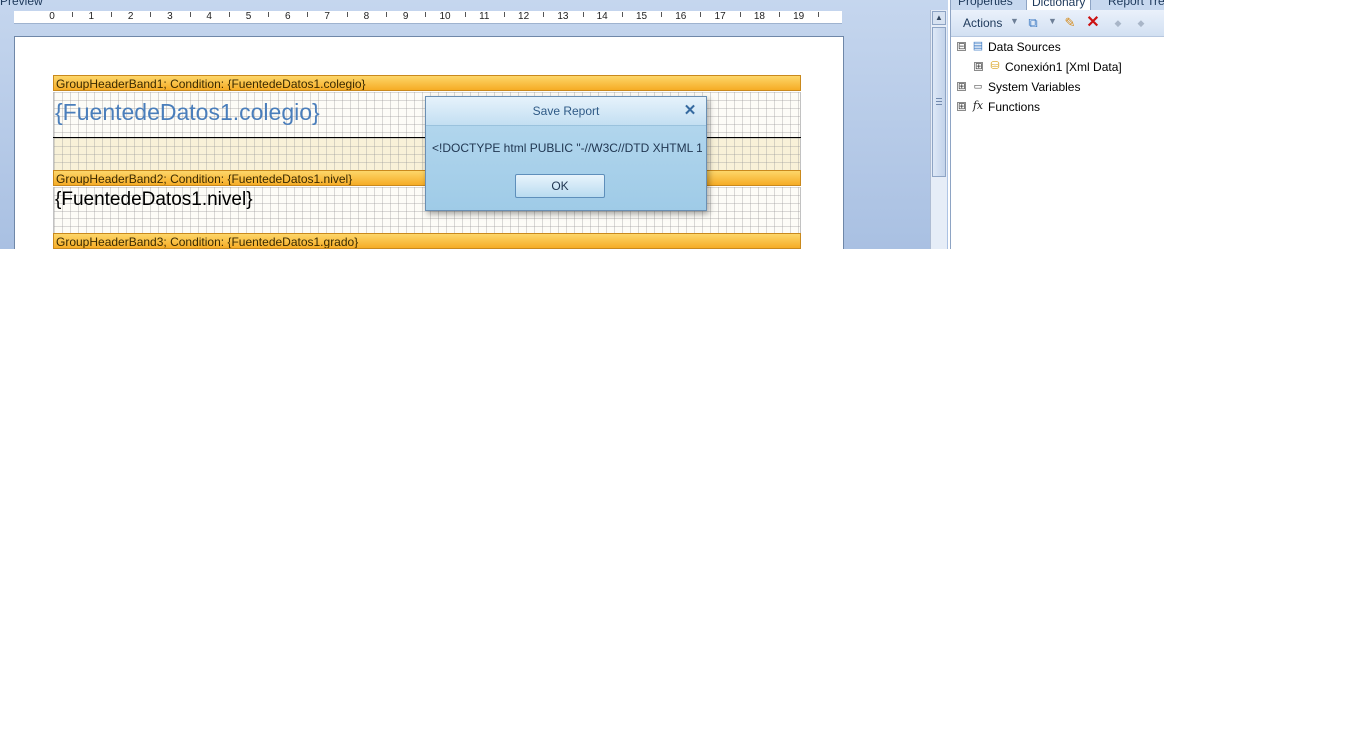  I want to click on tree-node-data-sources: ⊟ ▤ Data Sources, so click(1057, 47).